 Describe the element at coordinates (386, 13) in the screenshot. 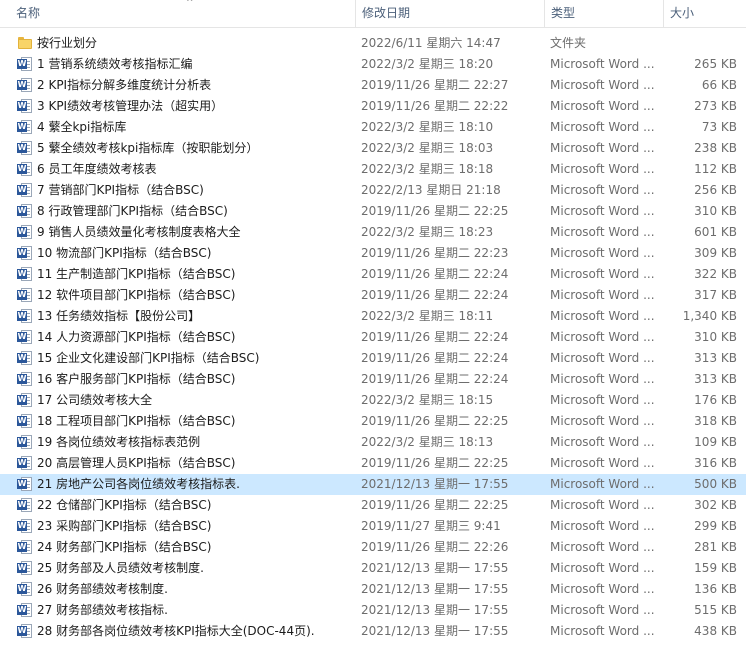

I see `column-header-date-label: 修改日期` at that location.